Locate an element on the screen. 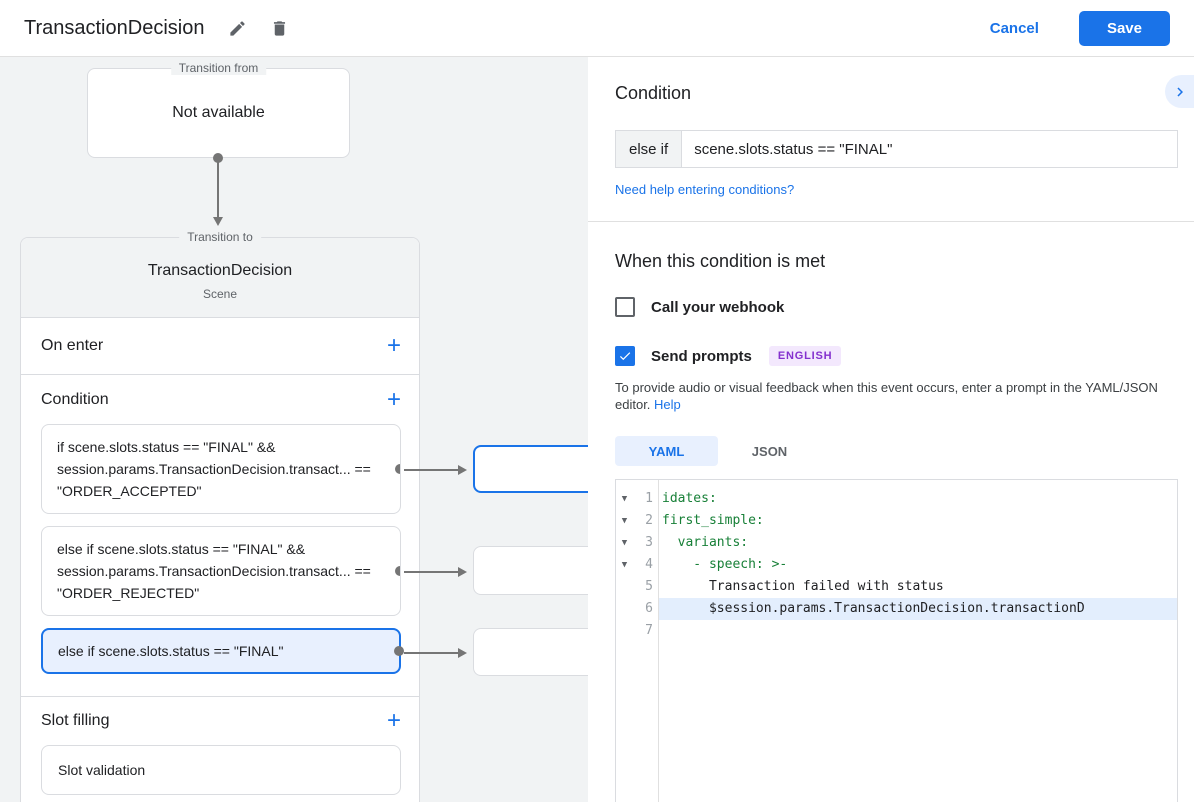  condition-expression-row: else if is located at coordinates (896, 149).